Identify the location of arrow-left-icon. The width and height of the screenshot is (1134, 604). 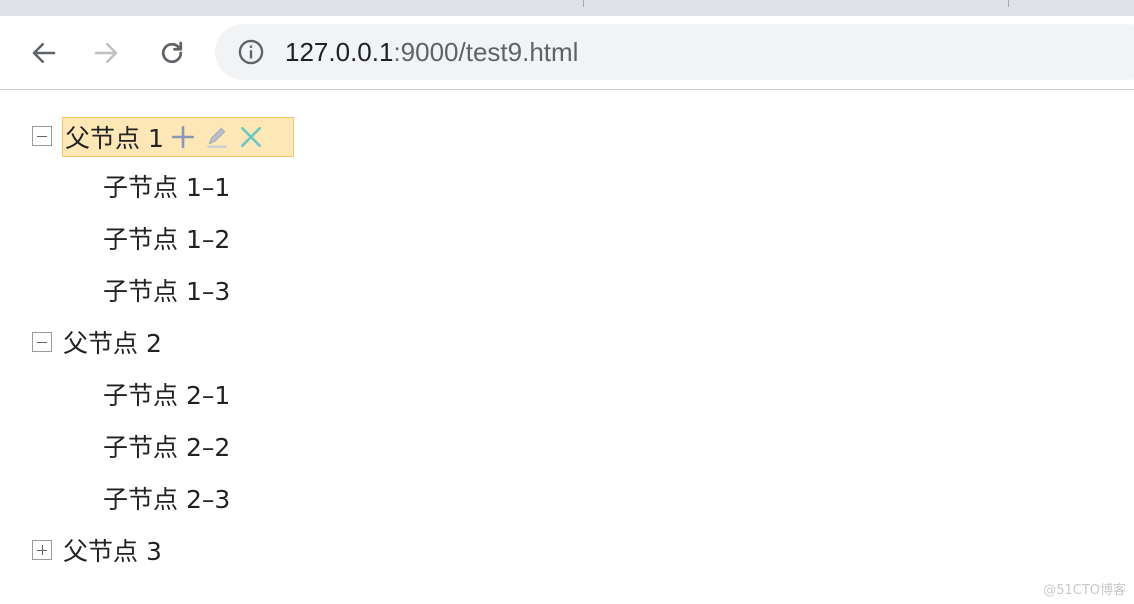
(44, 53).